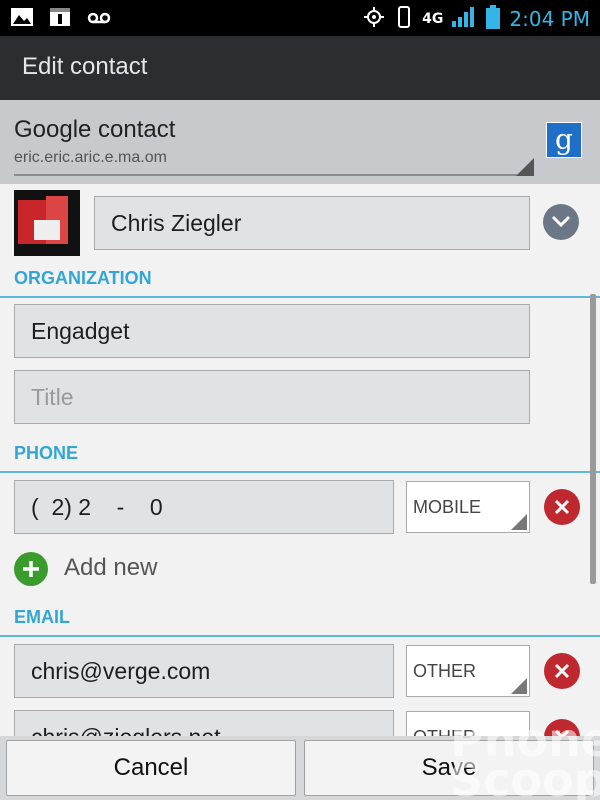 This screenshot has width=600, height=800. What do you see at coordinates (562, 671) in the screenshot?
I see `remove-email-button` at bounding box center [562, 671].